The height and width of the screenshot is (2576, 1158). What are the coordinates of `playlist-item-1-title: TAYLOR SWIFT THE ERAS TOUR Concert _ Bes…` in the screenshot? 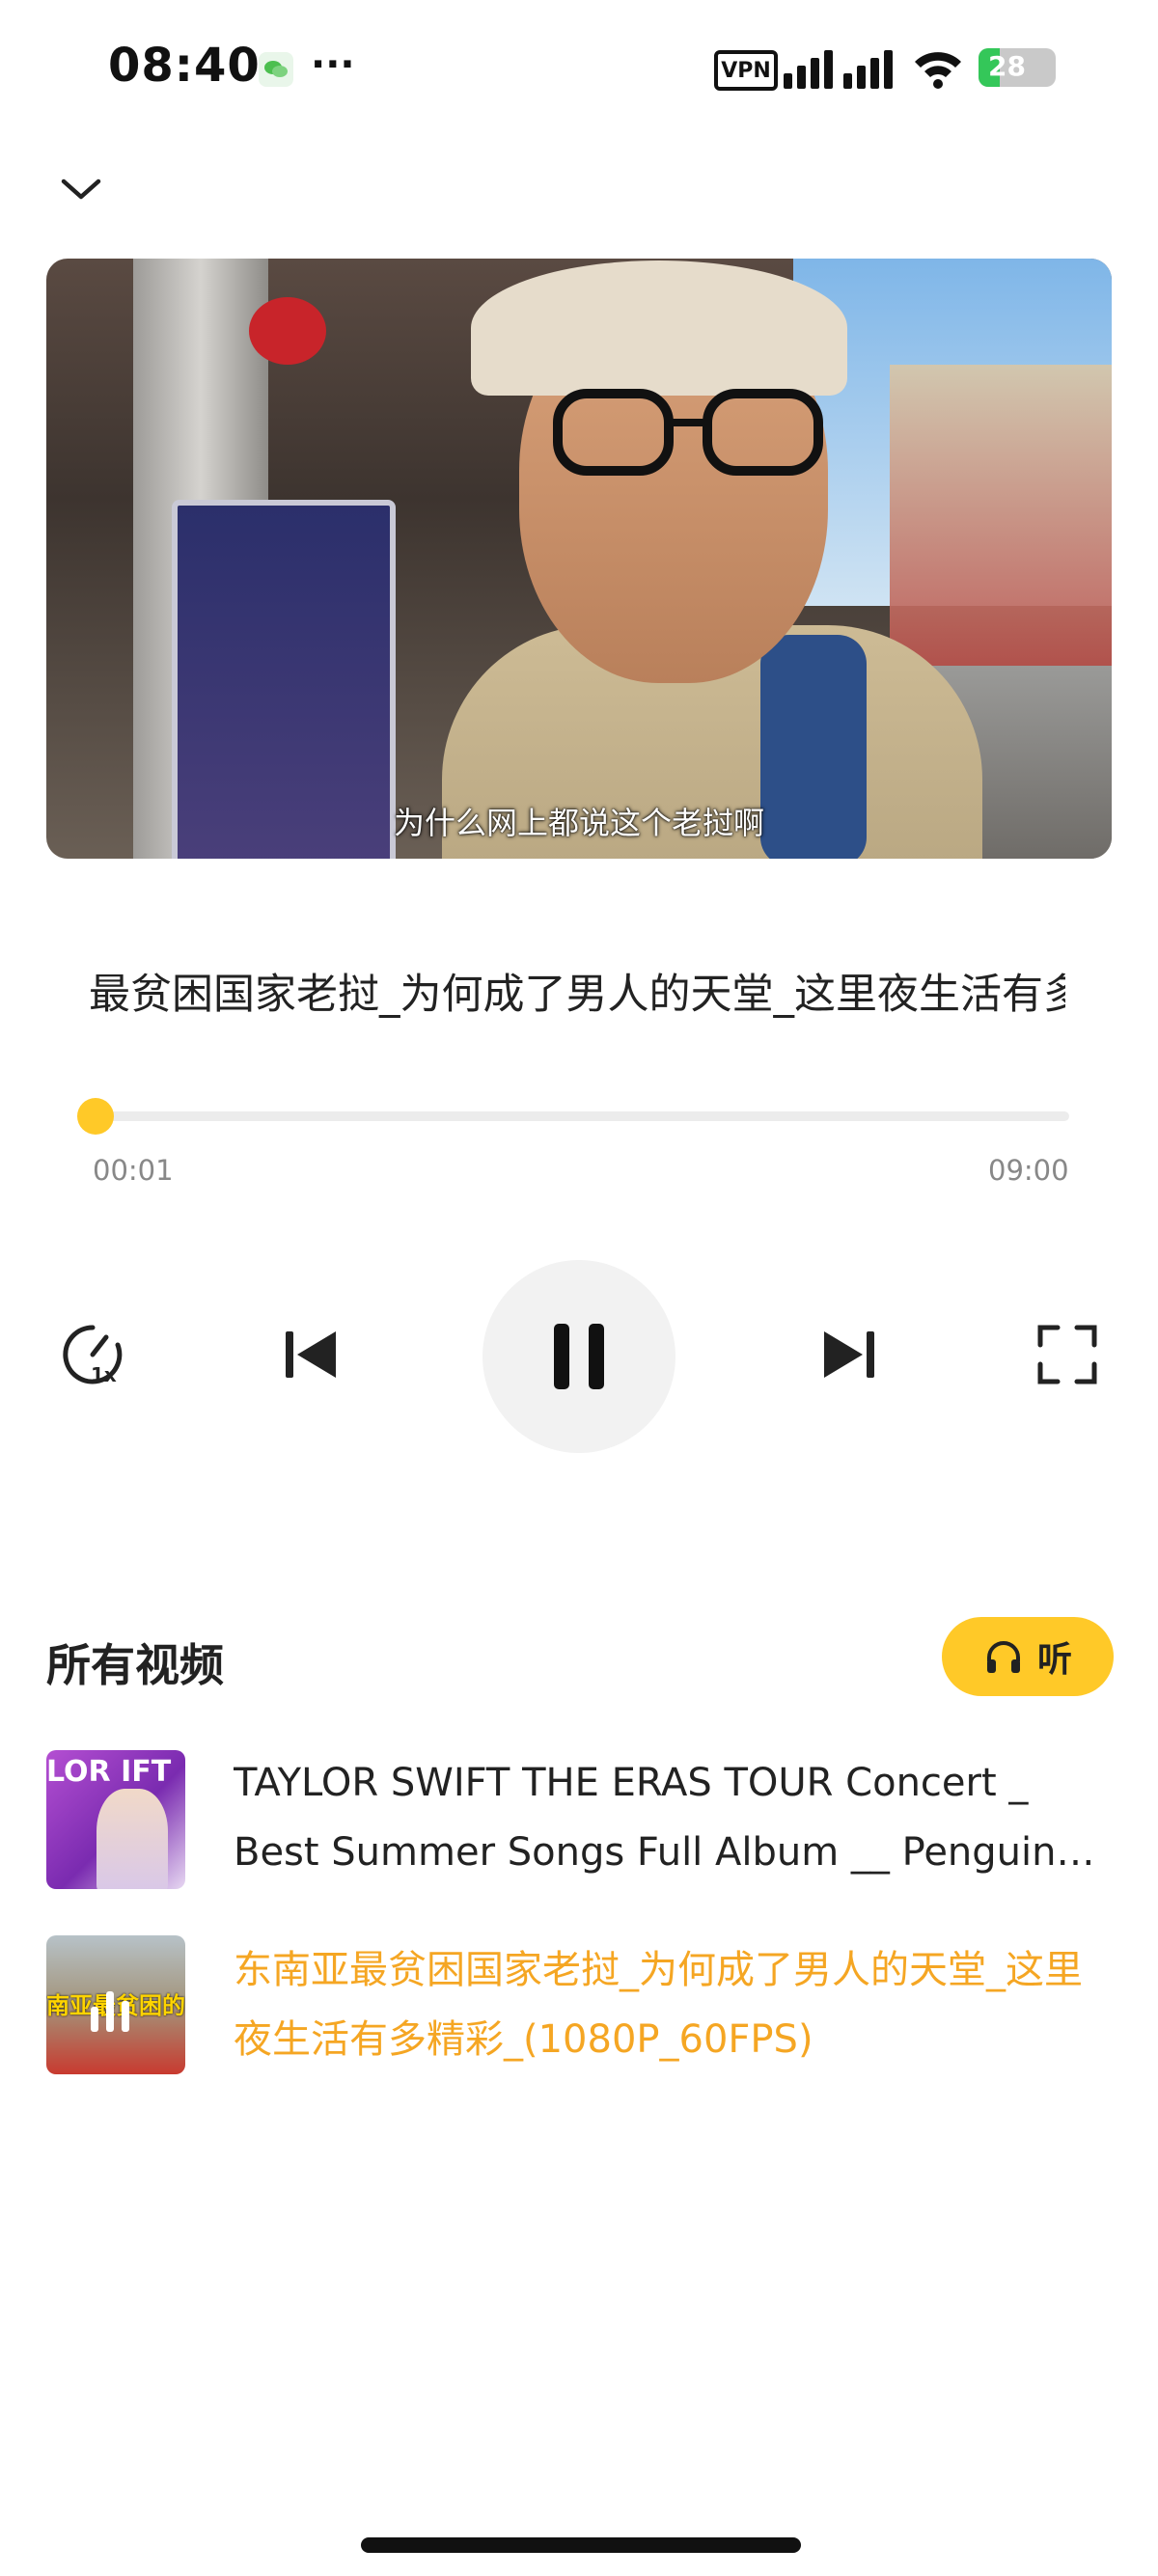 It's located at (673, 1817).